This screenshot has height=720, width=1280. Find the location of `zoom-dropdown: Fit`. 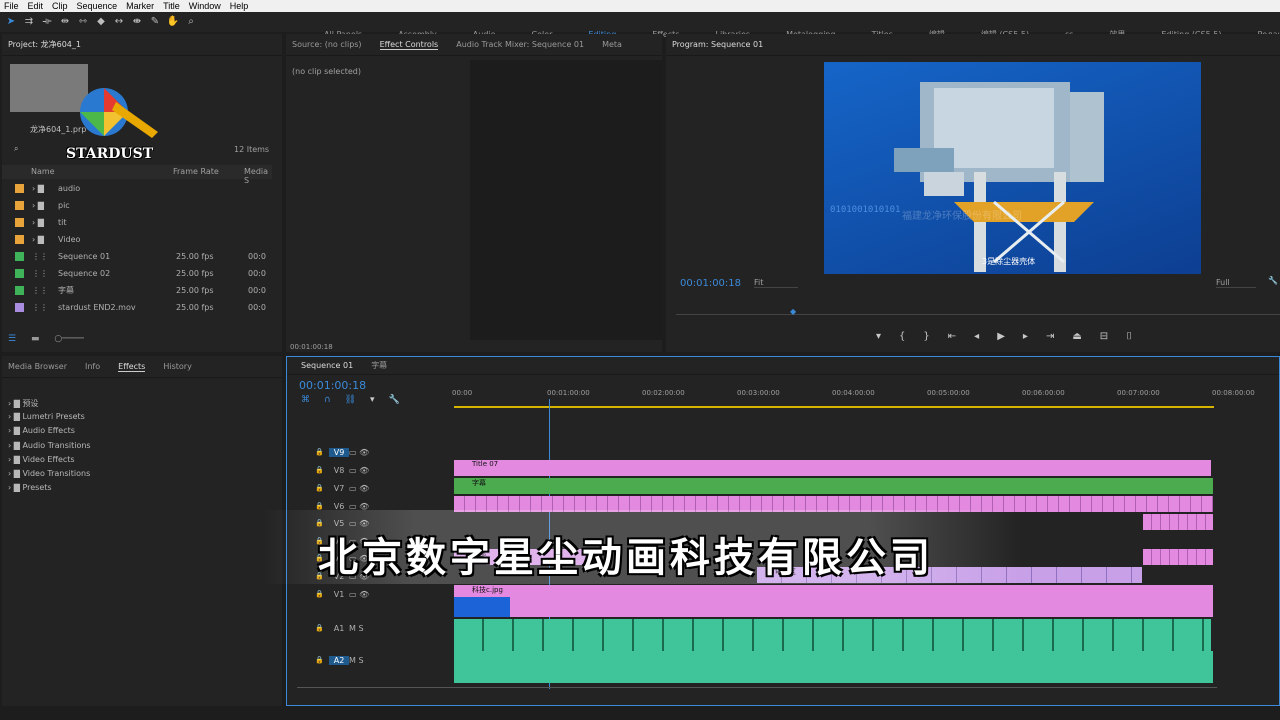

zoom-dropdown: Fit is located at coordinates (776, 283).